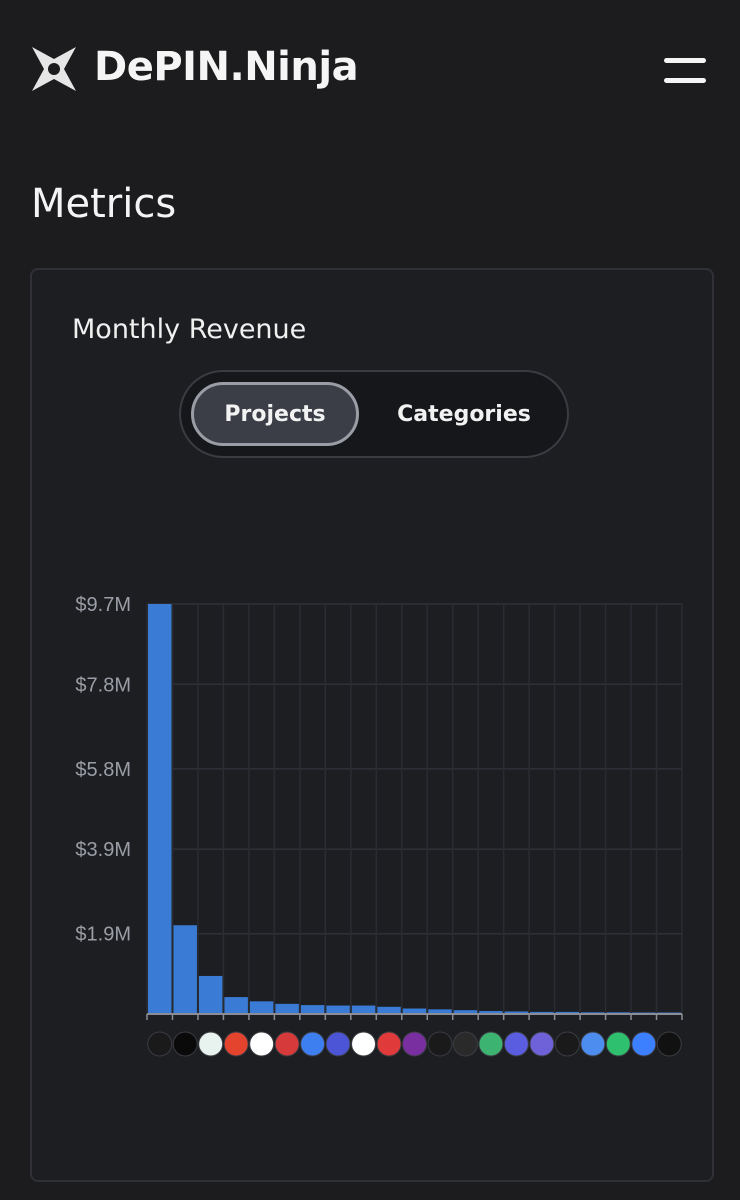 The image size is (740, 1200). Describe the element at coordinates (103, 850) in the screenshot. I see `y-tick-label: $3.9M` at that location.